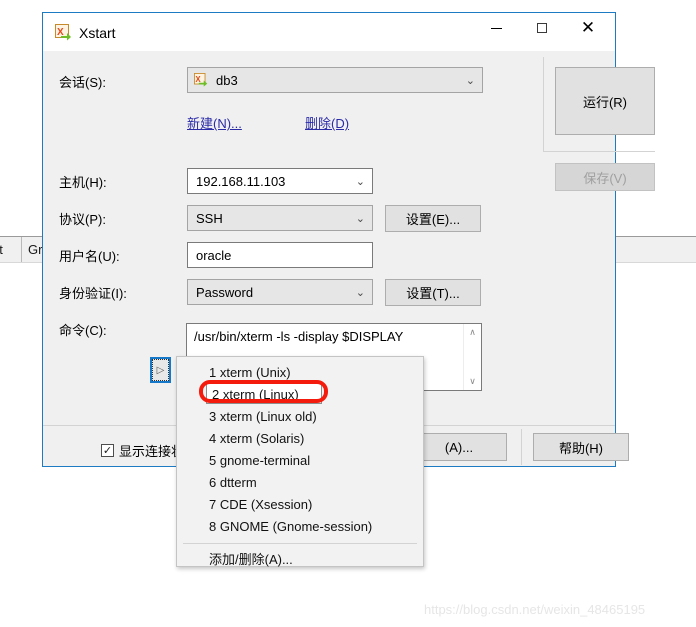 This screenshot has height=627, width=696. I want to click on authentication-value: Password, so click(225, 292).